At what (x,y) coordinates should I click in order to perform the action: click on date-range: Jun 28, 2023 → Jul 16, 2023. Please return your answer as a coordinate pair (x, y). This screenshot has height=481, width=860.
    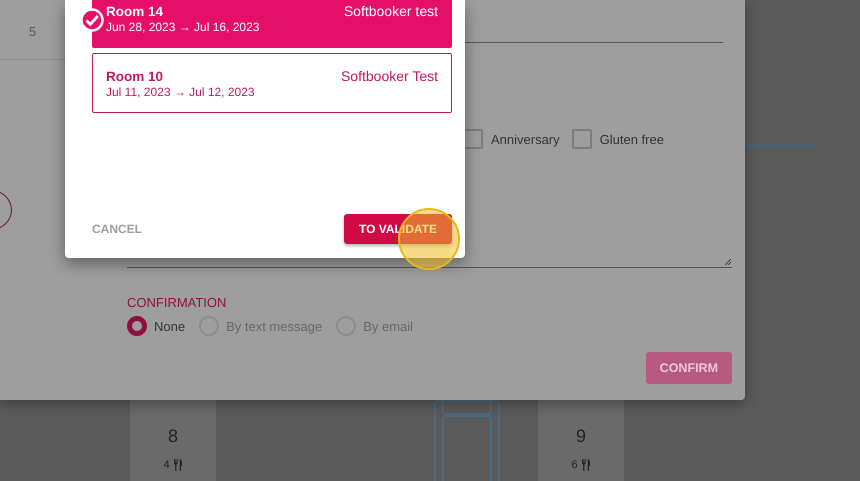
    Looking at the image, I should click on (183, 27).